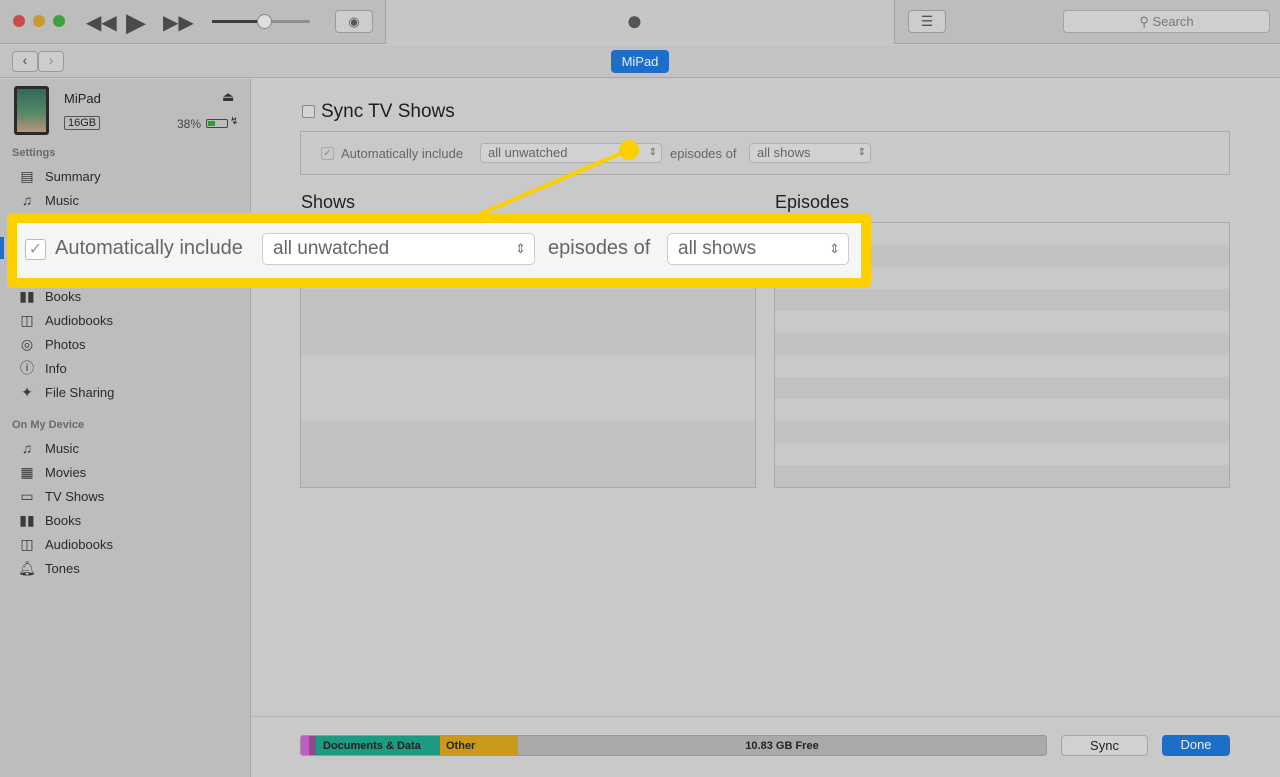 This screenshot has height=777, width=1280. Describe the element at coordinates (758, 249) in the screenshot. I see `callout-shows-select: all shows ⇕` at that location.